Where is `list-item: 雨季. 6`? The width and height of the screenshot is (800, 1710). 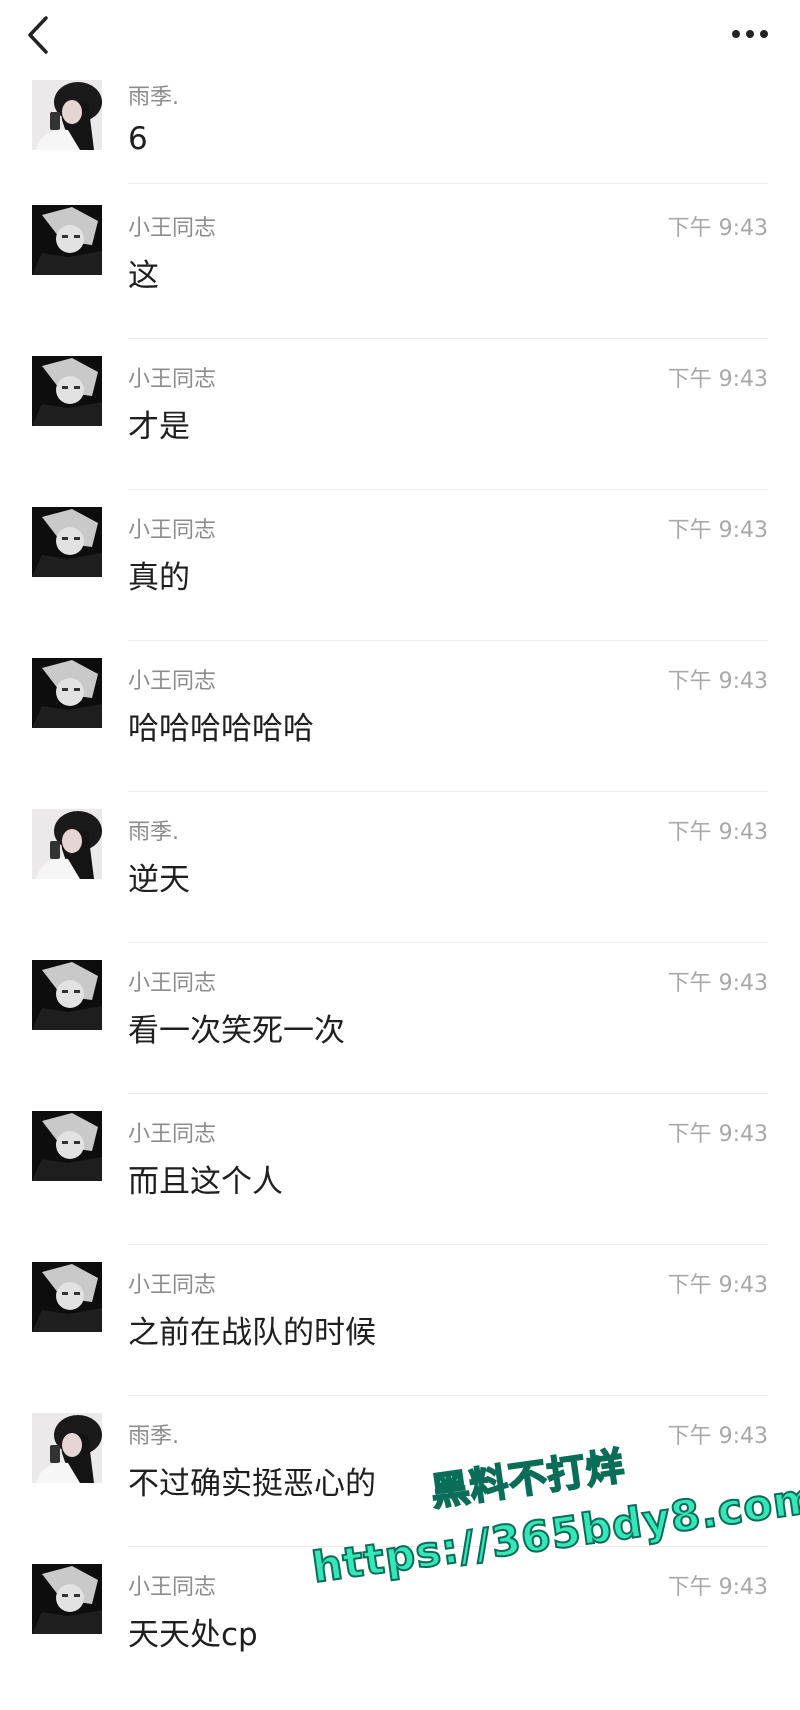 list-item: 雨季. 6 is located at coordinates (400, 137).